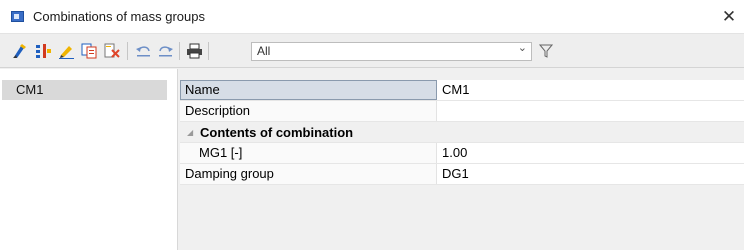 This screenshot has width=744, height=250. Describe the element at coordinates (729, 16) in the screenshot. I see `close-button: ✕` at that location.